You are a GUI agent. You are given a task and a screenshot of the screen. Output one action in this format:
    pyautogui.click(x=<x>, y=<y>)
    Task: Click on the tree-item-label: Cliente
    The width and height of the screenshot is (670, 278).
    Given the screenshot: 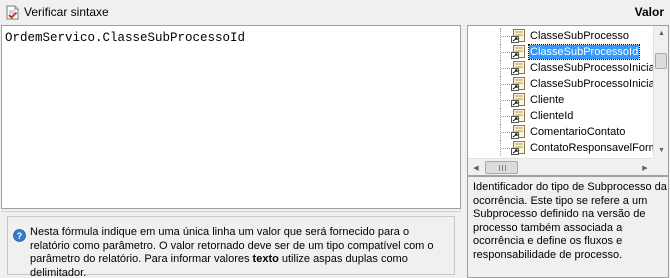 What is the action you would take?
    pyautogui.click(x=547, y=100)
    